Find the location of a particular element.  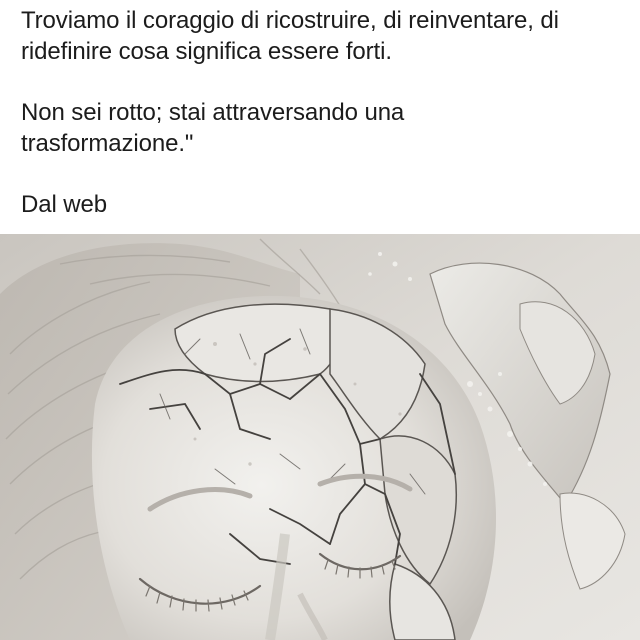

paragraph-source: Dal web is located at coordinates (323, 205).